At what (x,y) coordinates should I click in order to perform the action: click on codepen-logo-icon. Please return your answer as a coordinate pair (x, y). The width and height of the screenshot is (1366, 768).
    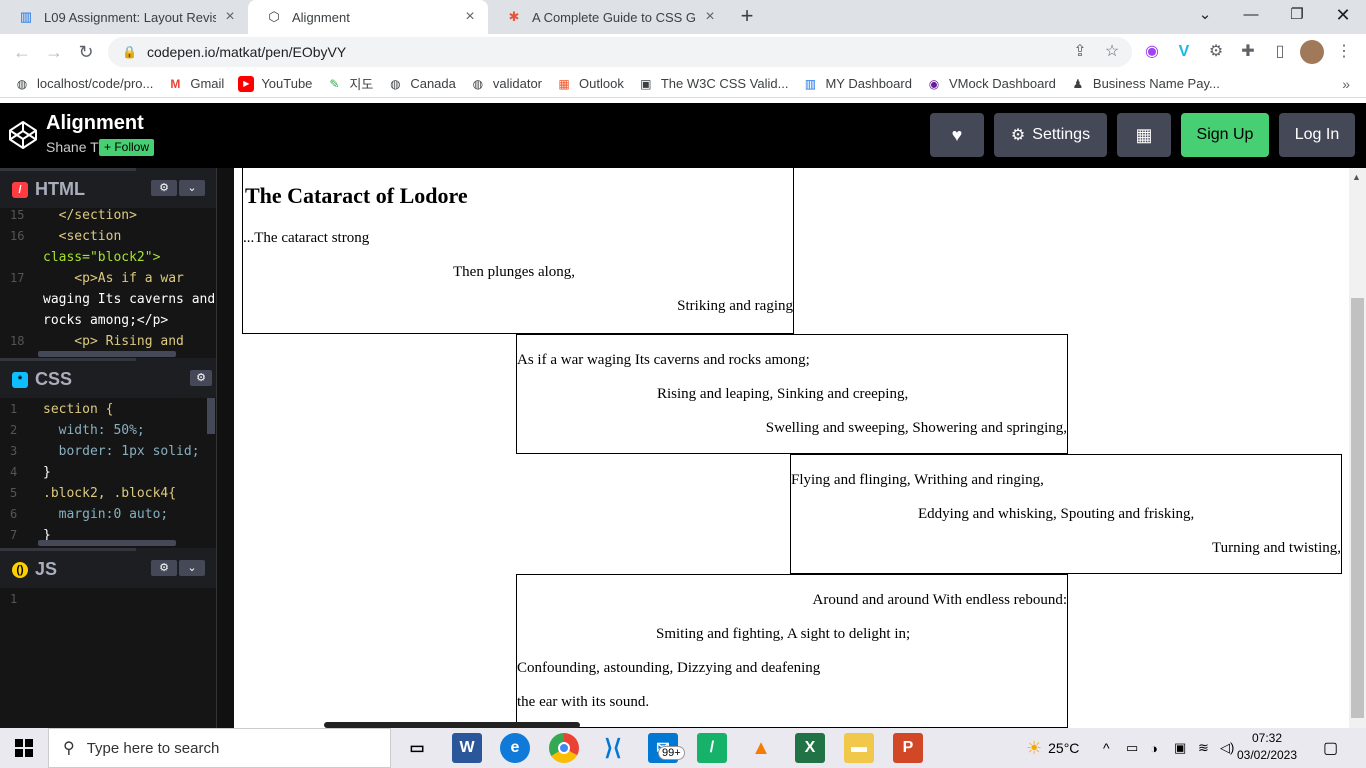
    Looking at the image, I should click on (23, 135).